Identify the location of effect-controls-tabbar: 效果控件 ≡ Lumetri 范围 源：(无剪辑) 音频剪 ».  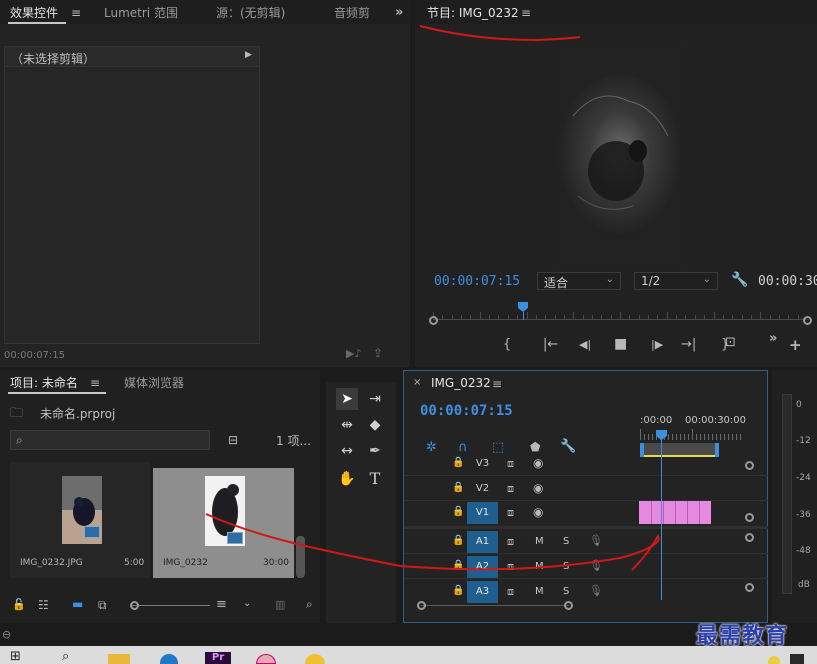
(205, 12).